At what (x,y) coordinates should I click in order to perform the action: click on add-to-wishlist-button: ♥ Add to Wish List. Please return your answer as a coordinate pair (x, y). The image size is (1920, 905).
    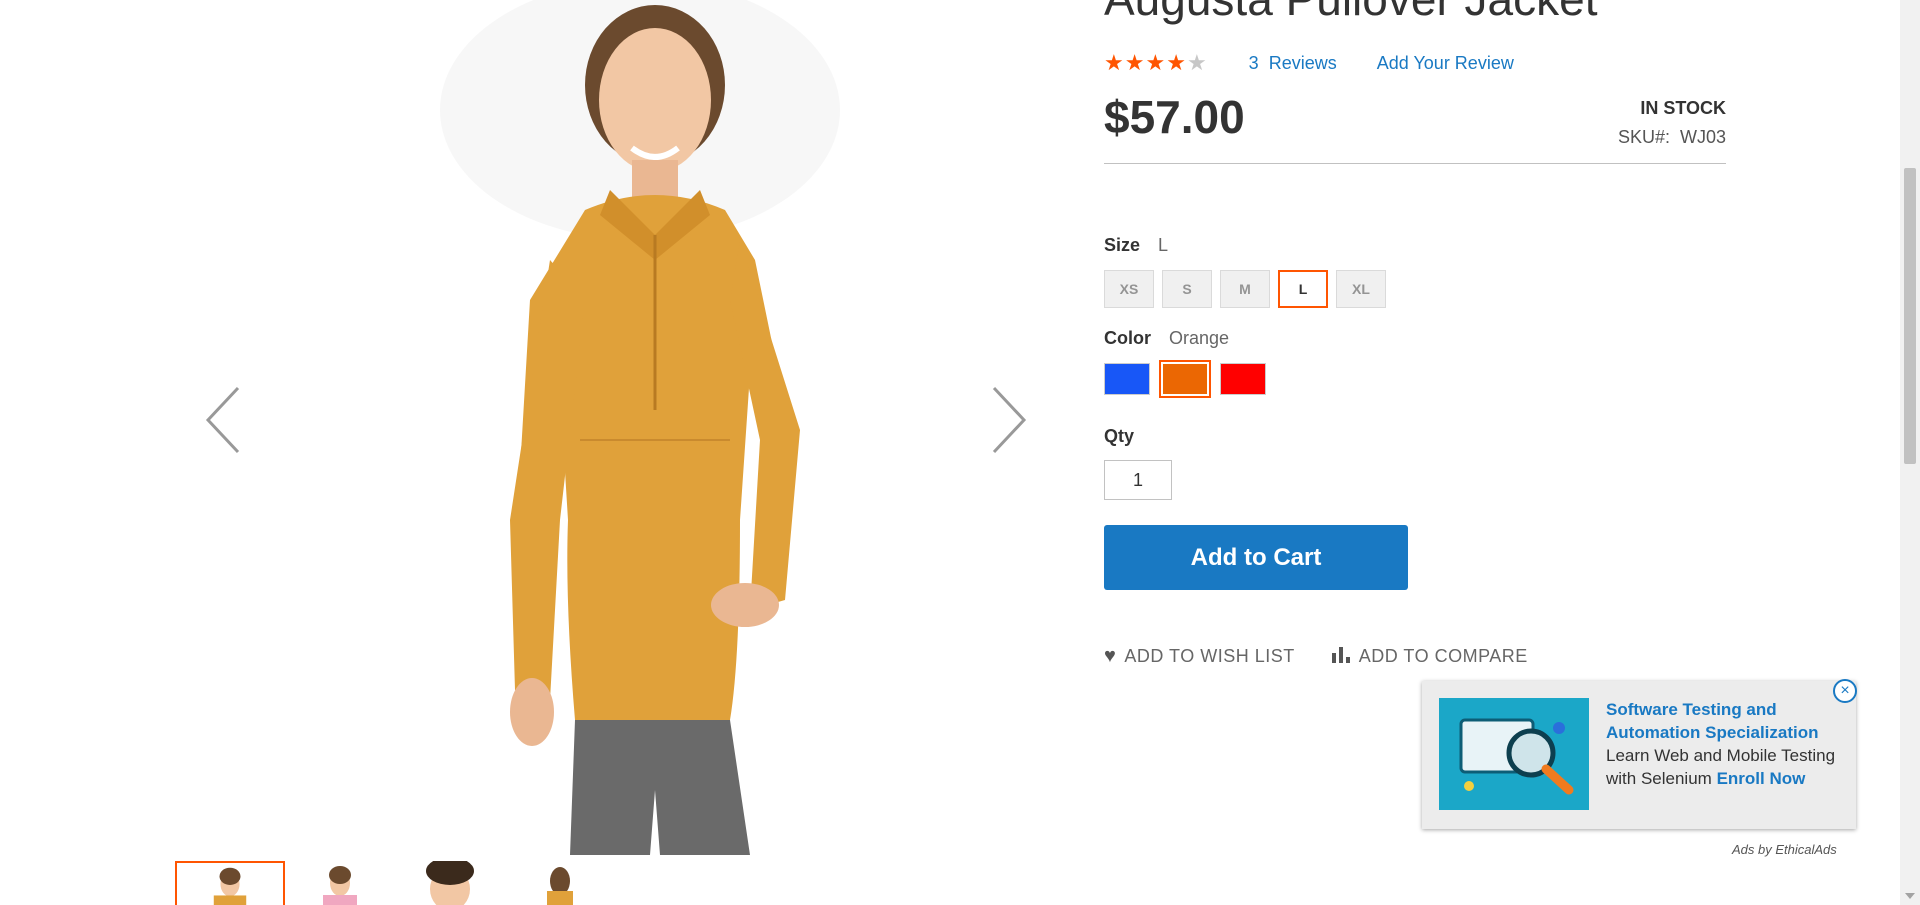
    Looking at the image, I should click on (1199, 656).